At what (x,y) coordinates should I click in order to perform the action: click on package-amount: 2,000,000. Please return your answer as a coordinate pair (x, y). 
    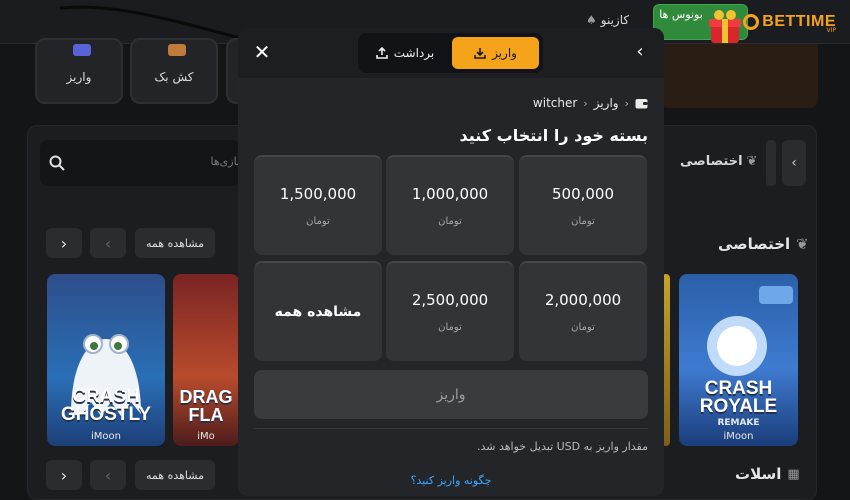
    Looking at the image, I should click on (583, 300).